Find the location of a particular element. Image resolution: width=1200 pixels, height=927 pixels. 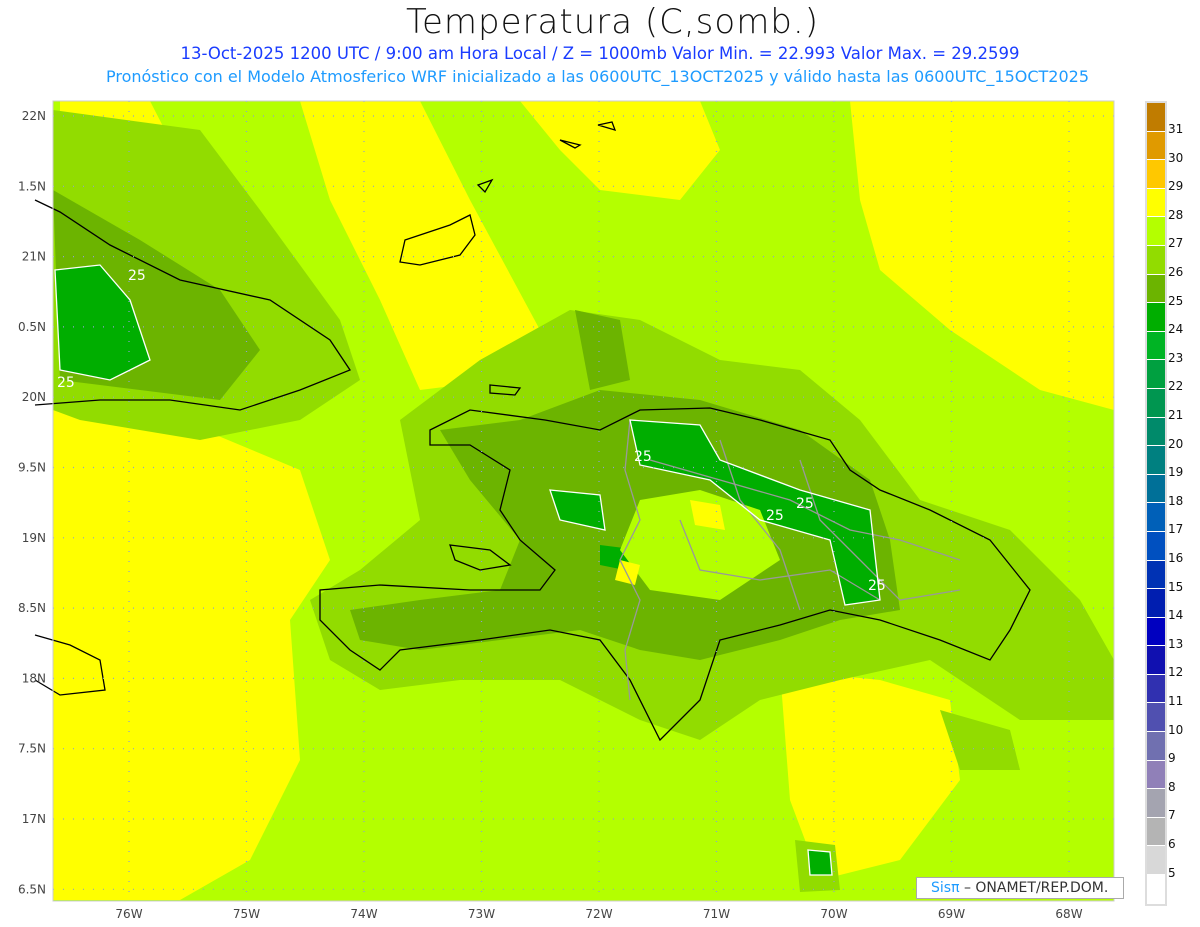

lon-label: 72W is located at coordinates (598, 914).